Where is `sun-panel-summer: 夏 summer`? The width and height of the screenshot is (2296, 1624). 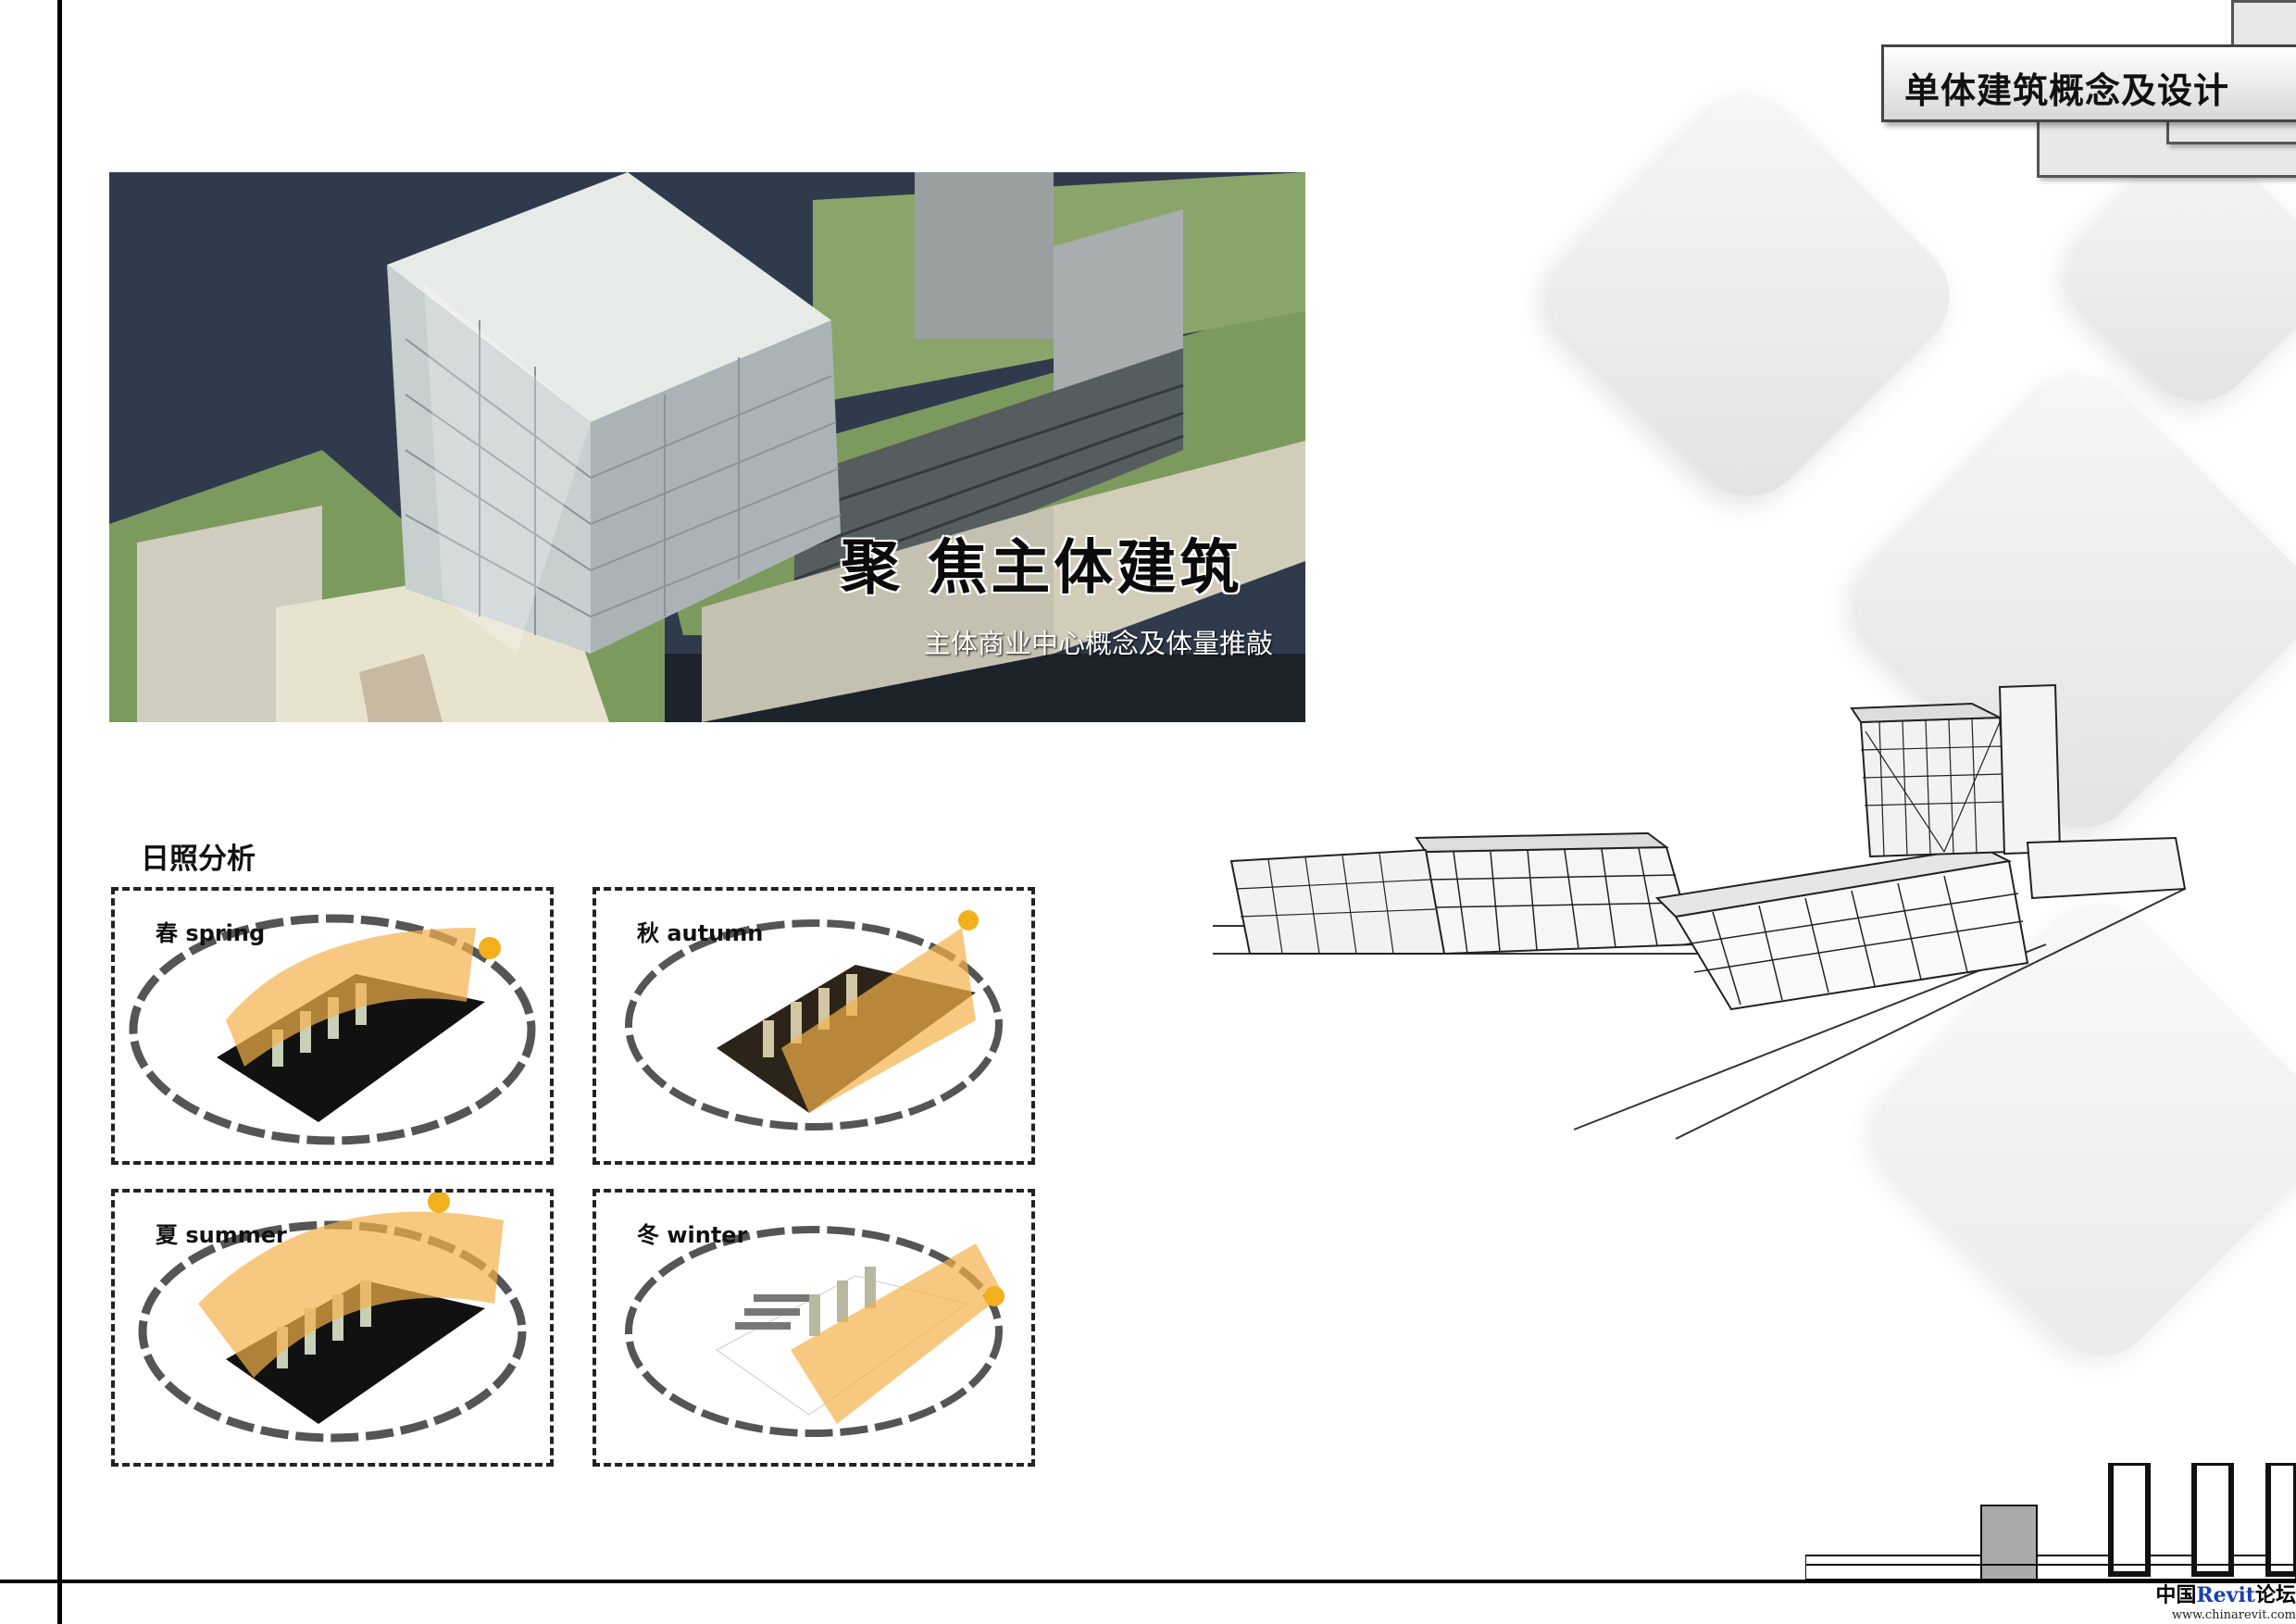
sun-panel-summer: 夏 summer is located at coordinates (332, 1328).